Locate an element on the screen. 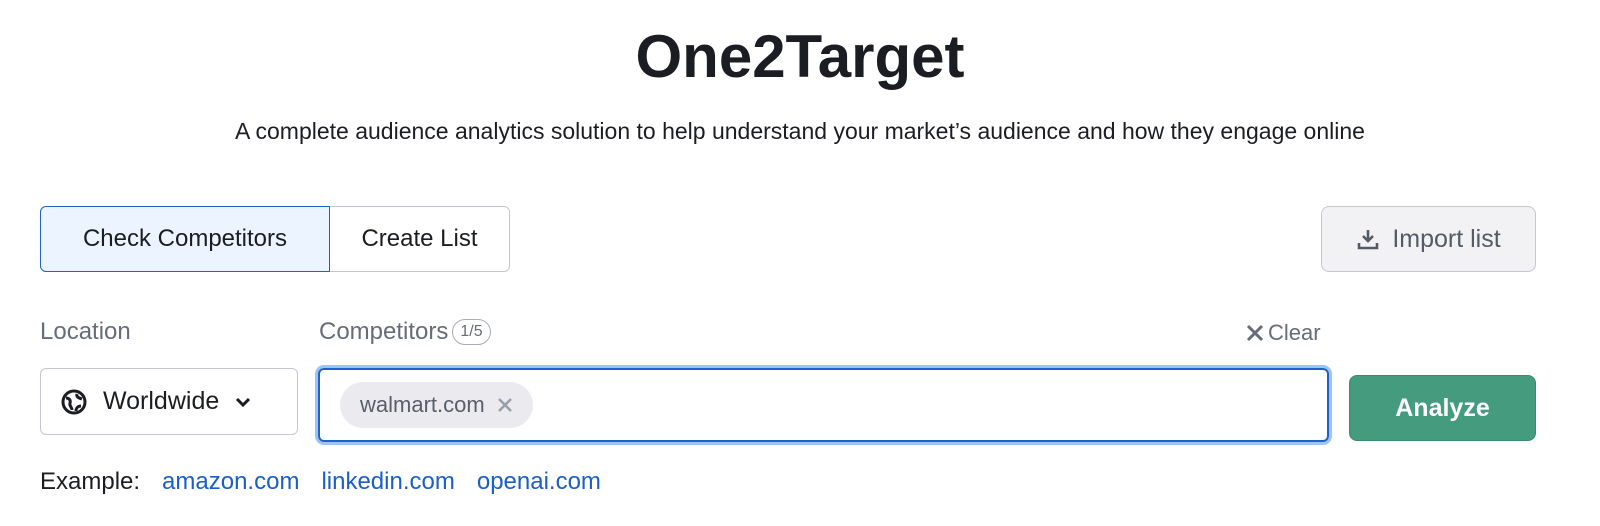 This screenshot has height=526, width=1600. competitor-chip: walmart.com is located at coordinates (436, 405).